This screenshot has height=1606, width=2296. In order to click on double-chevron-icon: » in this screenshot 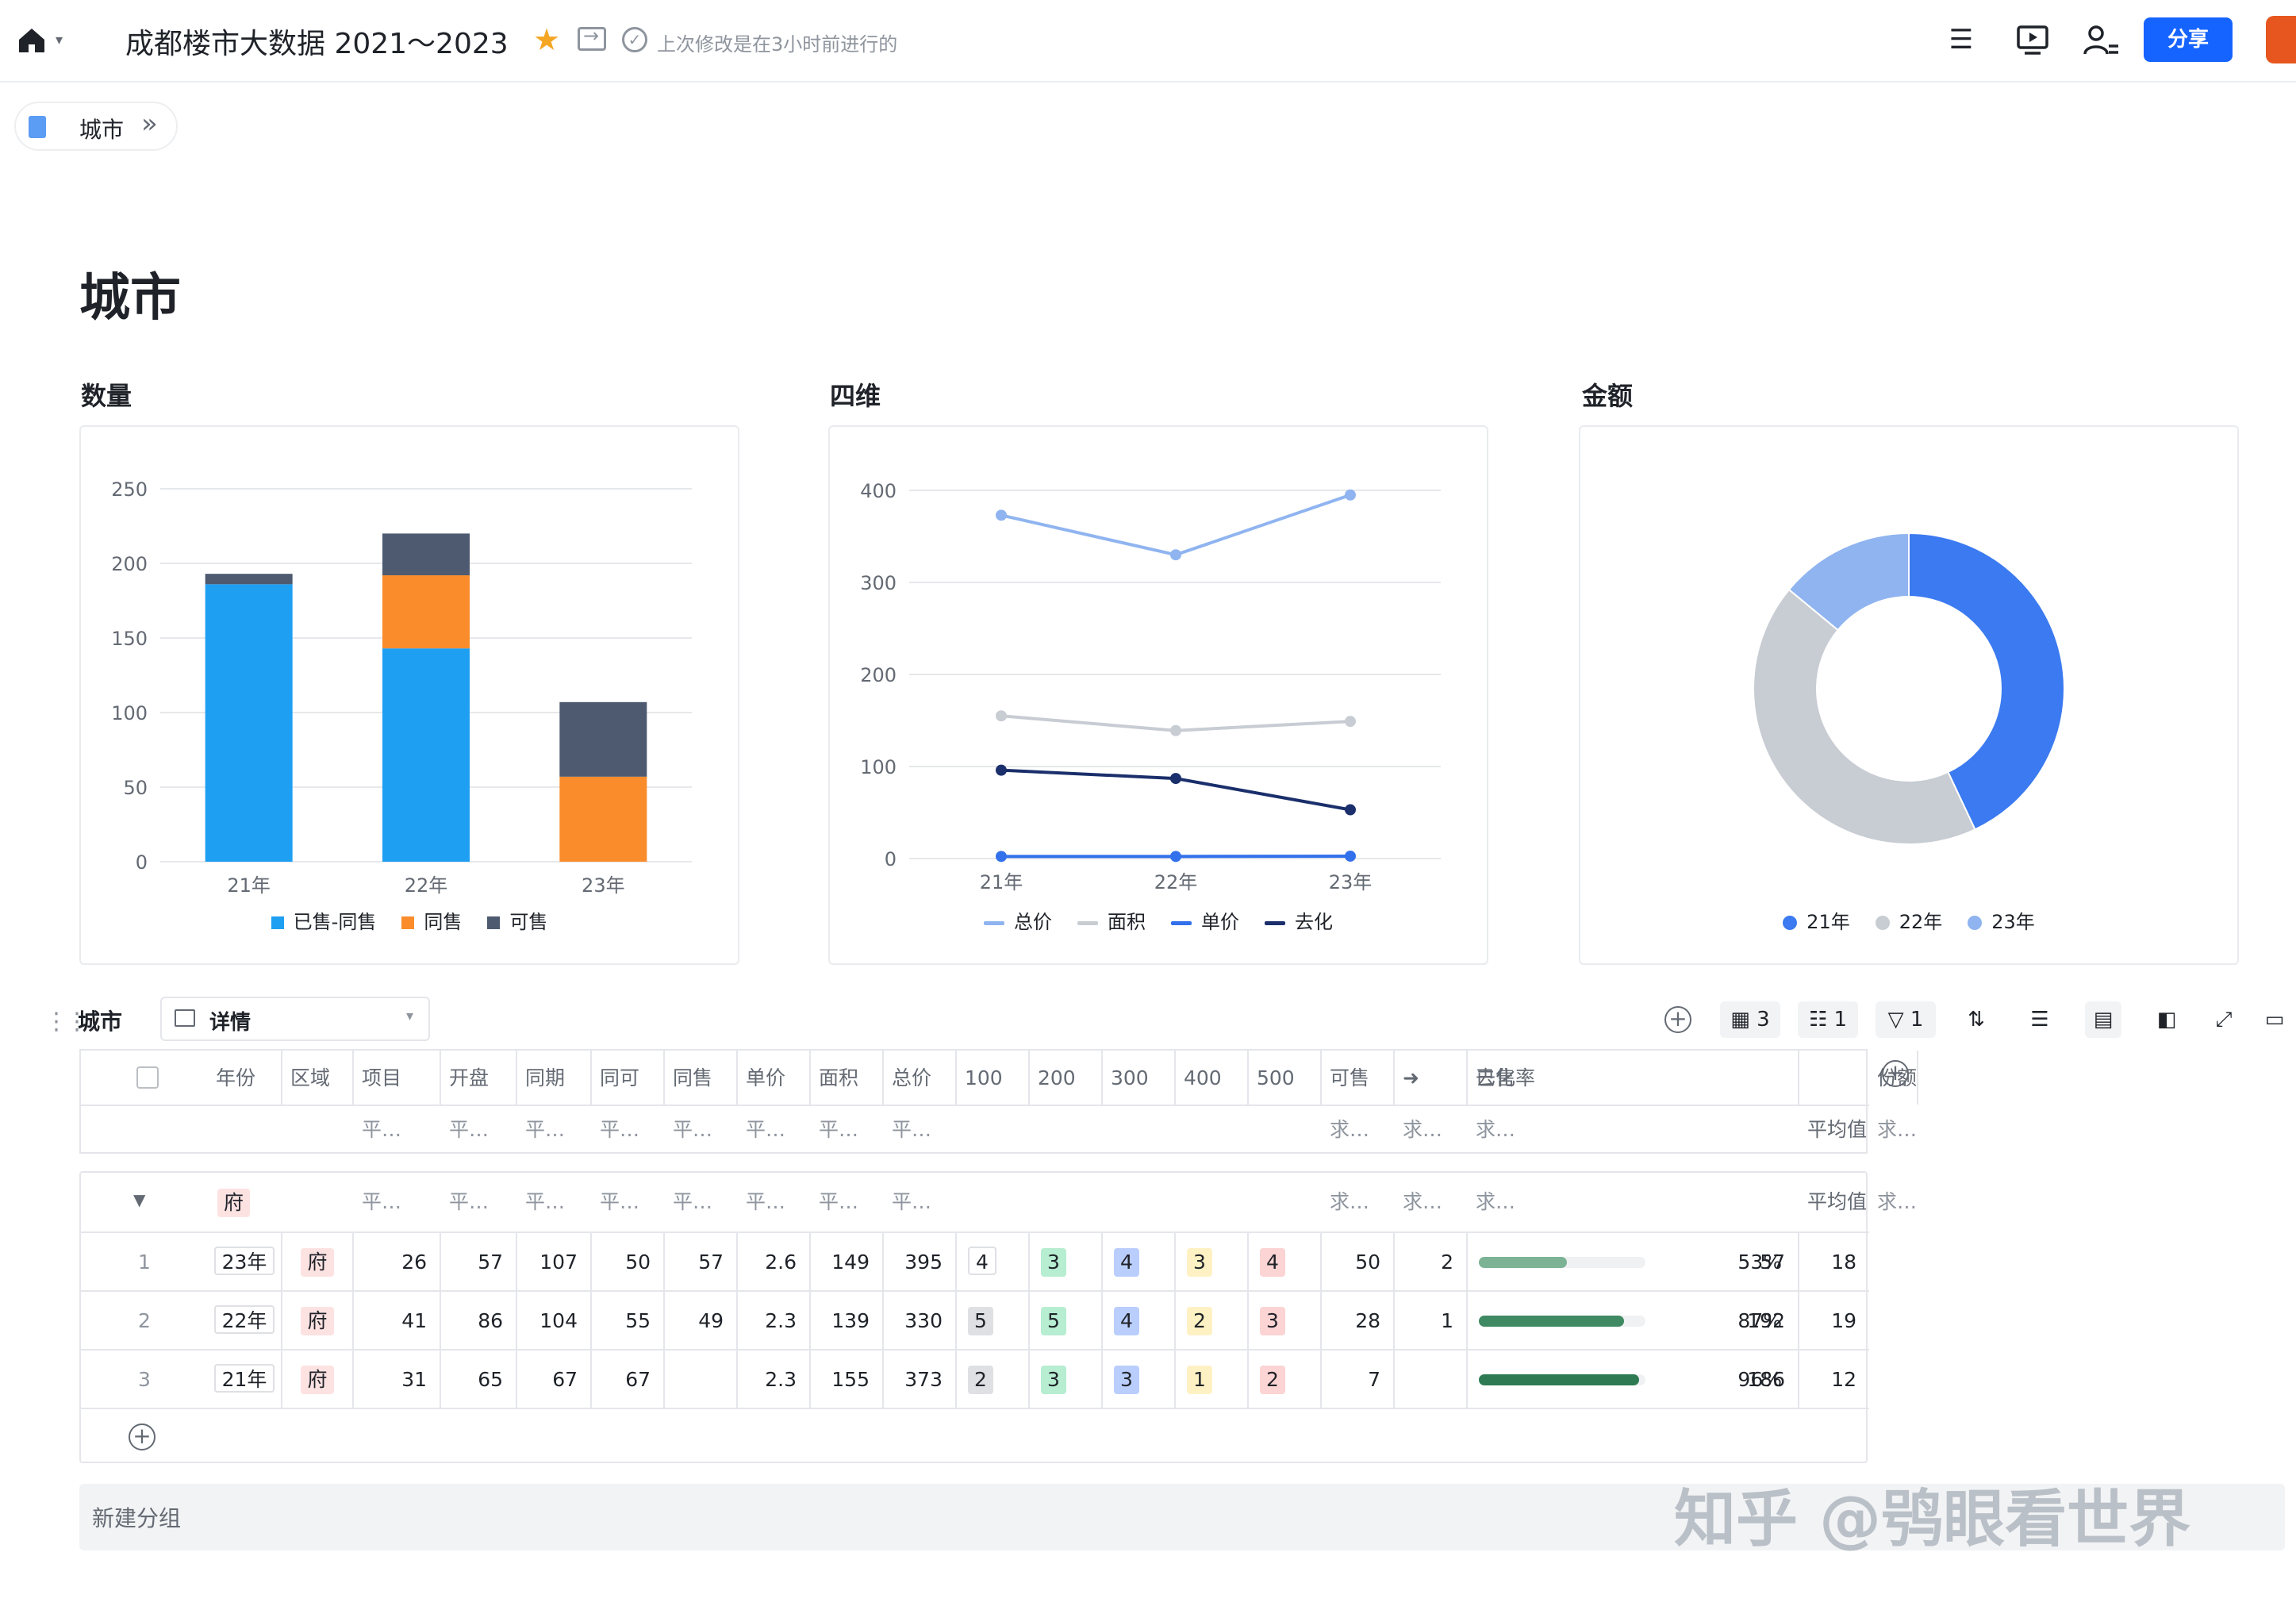, I will do `click(149, 124)`.